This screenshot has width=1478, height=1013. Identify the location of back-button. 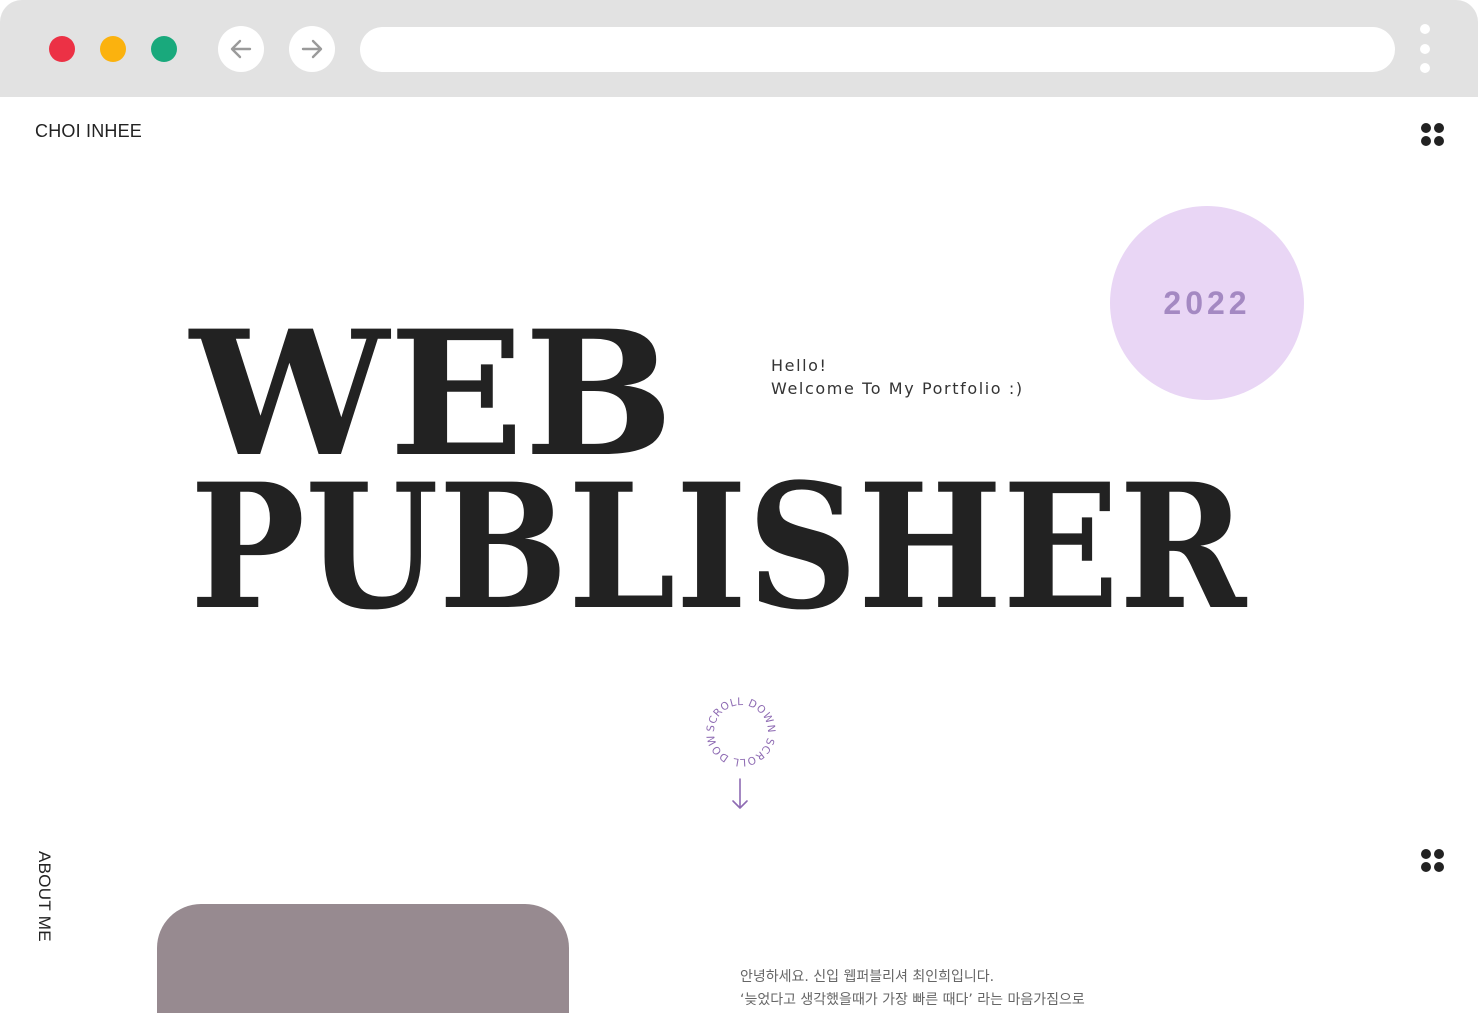
(241, 49).